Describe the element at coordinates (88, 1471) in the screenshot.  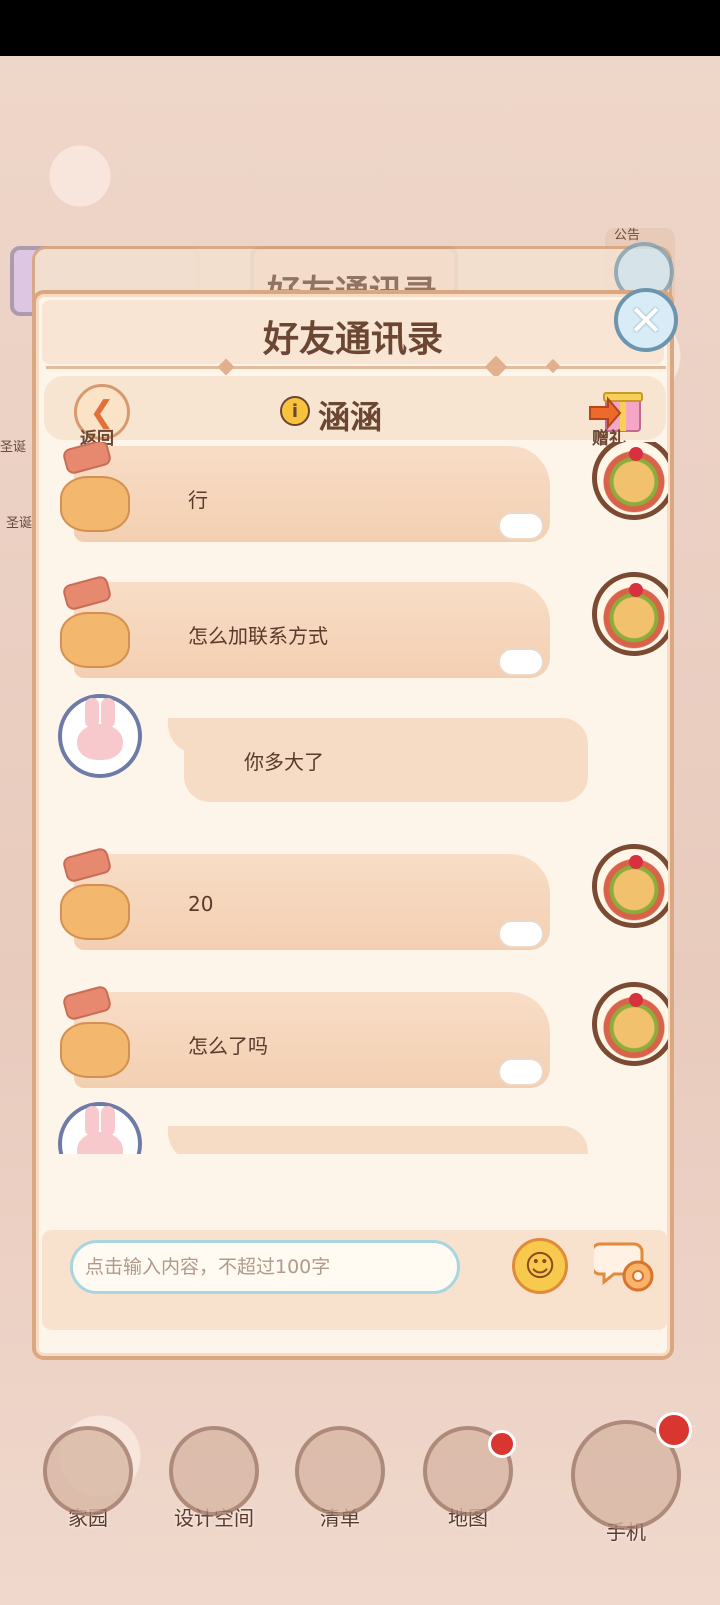
I see `home-icon` at that location.